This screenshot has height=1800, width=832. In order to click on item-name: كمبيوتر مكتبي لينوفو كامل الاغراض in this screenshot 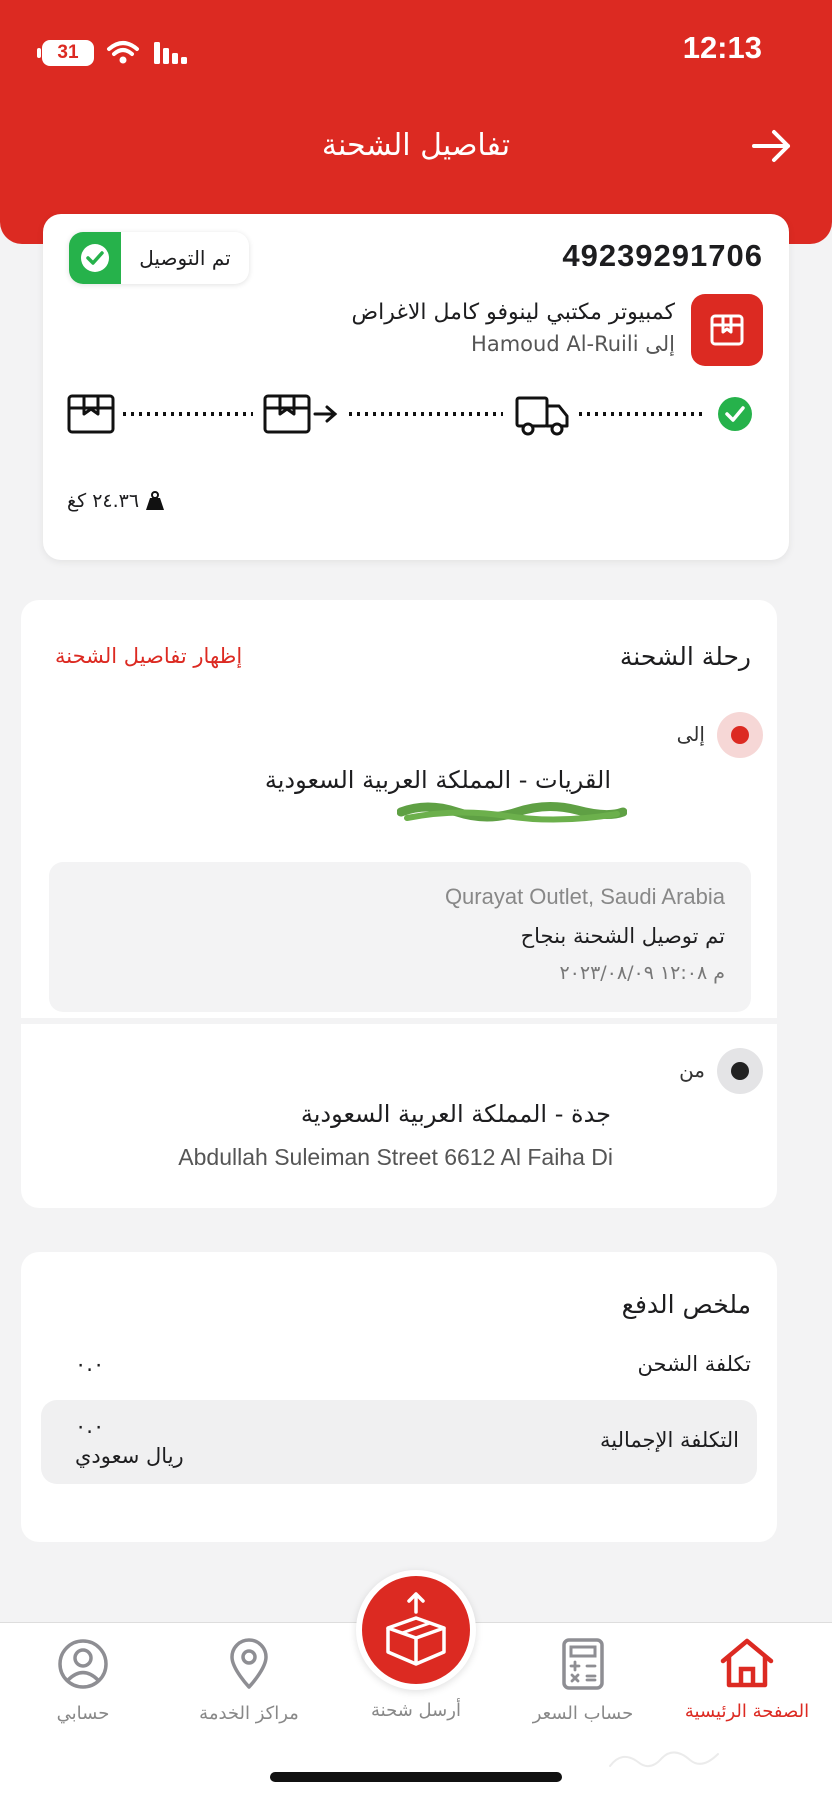, I will do `click(513, 312)`.